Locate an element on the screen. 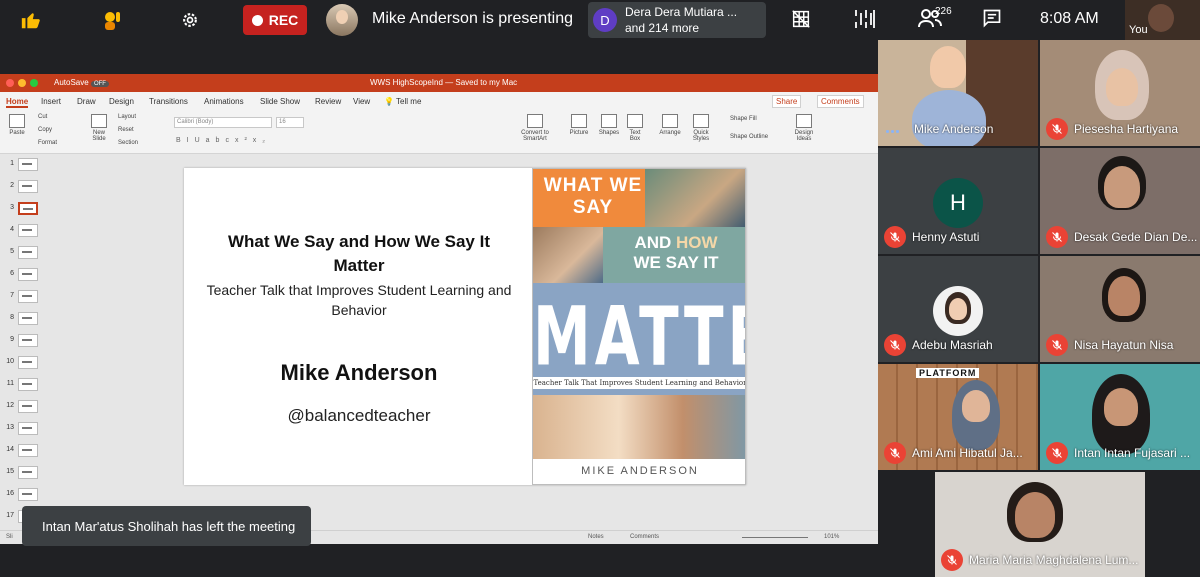 The width and height of the screenshot is (1200, 577). arrange-button: Arrange is located at coordinates (670, 125).